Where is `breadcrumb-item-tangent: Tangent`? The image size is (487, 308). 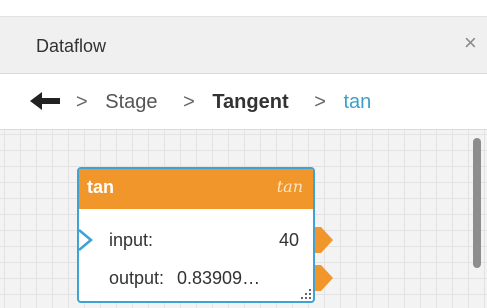 breadcrumb-item-tangent: Tangent is located at coordinates (250, 102).